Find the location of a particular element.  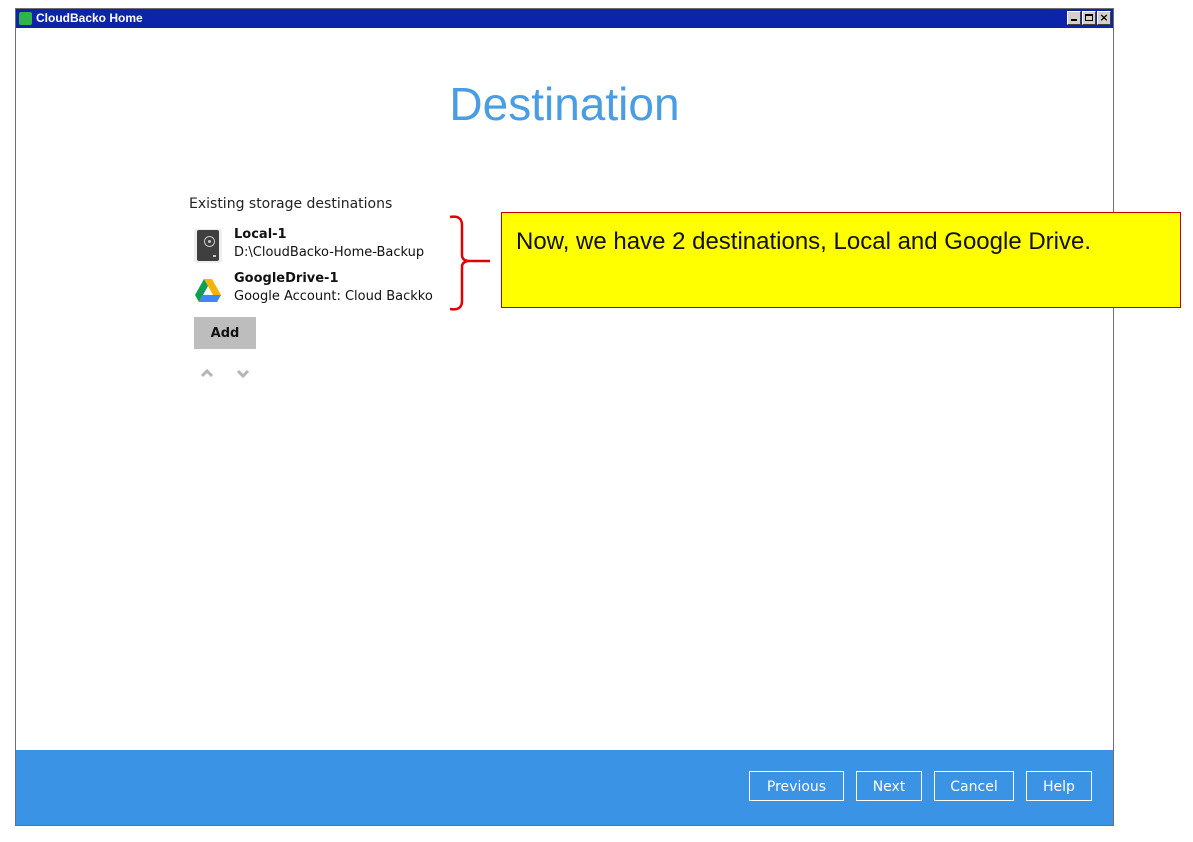

destination-name: Local-1 is located at coordinates (260, 234).